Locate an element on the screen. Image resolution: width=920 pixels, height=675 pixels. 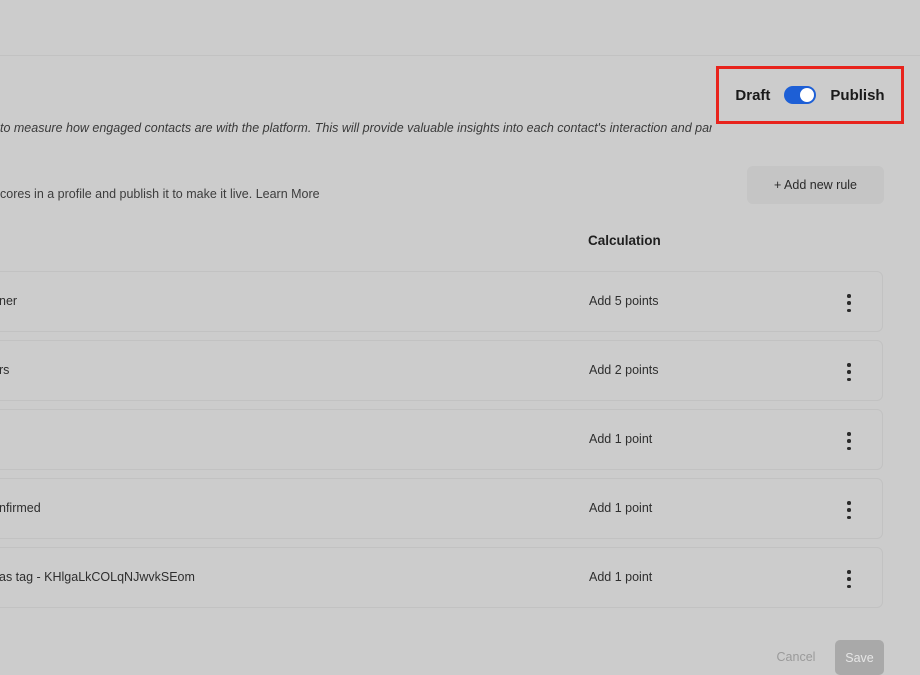
publish-toggle-switch is located at coordinates (800, 95).